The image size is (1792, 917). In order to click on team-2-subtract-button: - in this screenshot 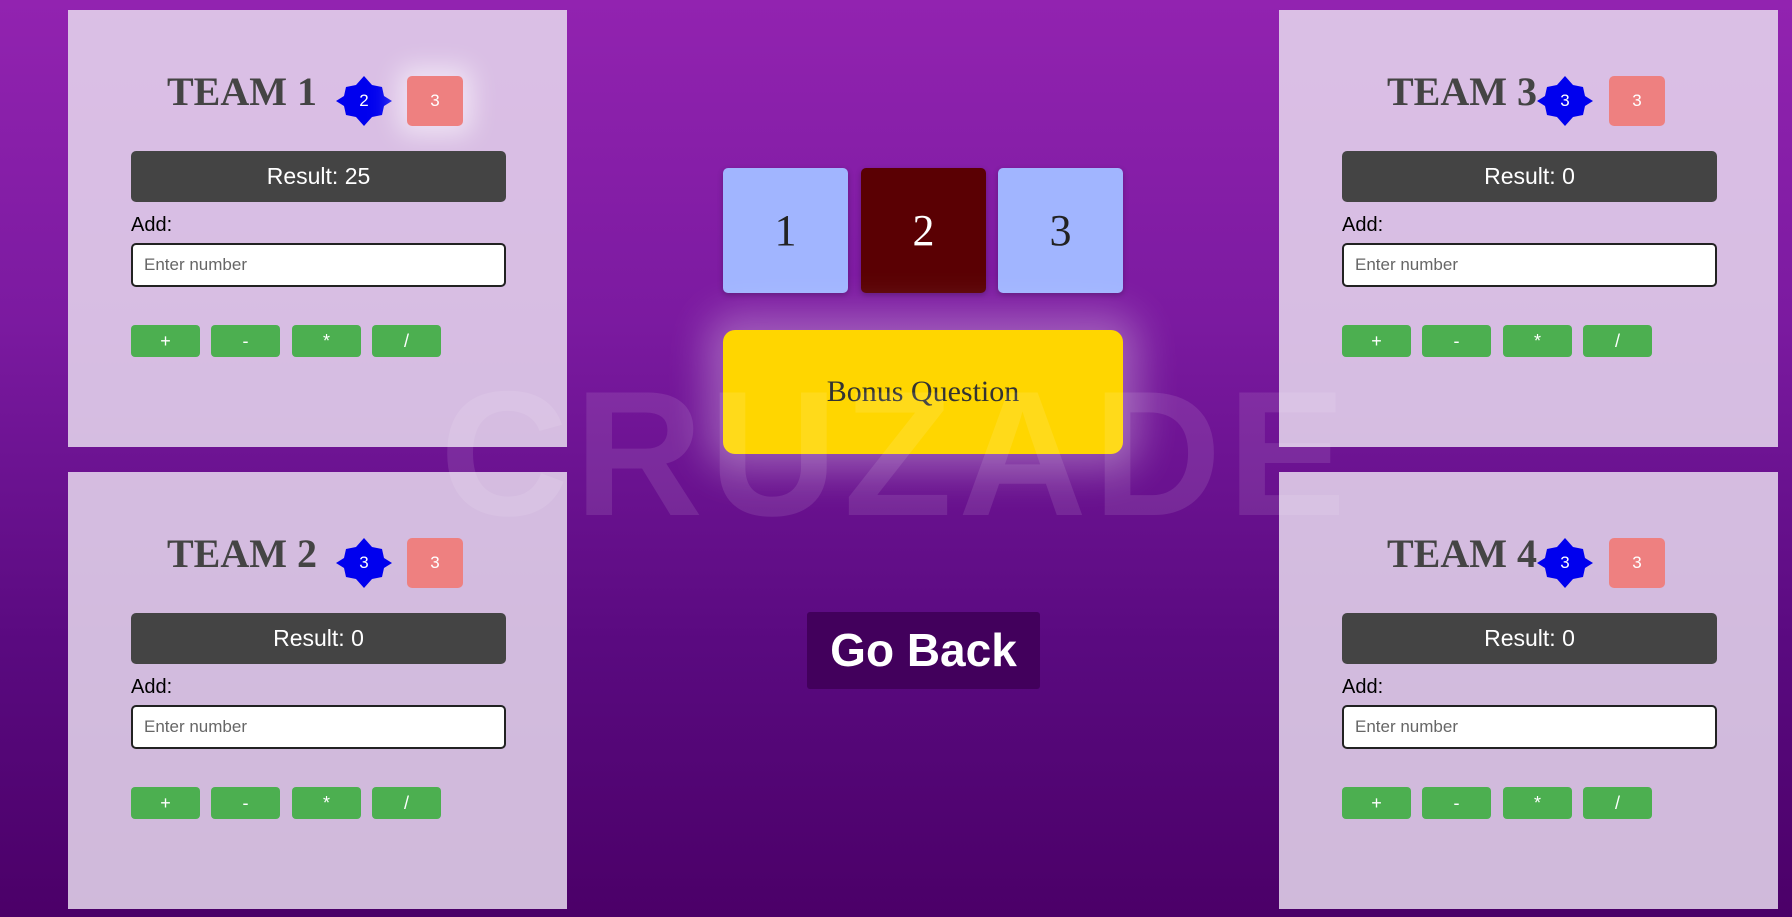, I will do `click(245, 803)`.